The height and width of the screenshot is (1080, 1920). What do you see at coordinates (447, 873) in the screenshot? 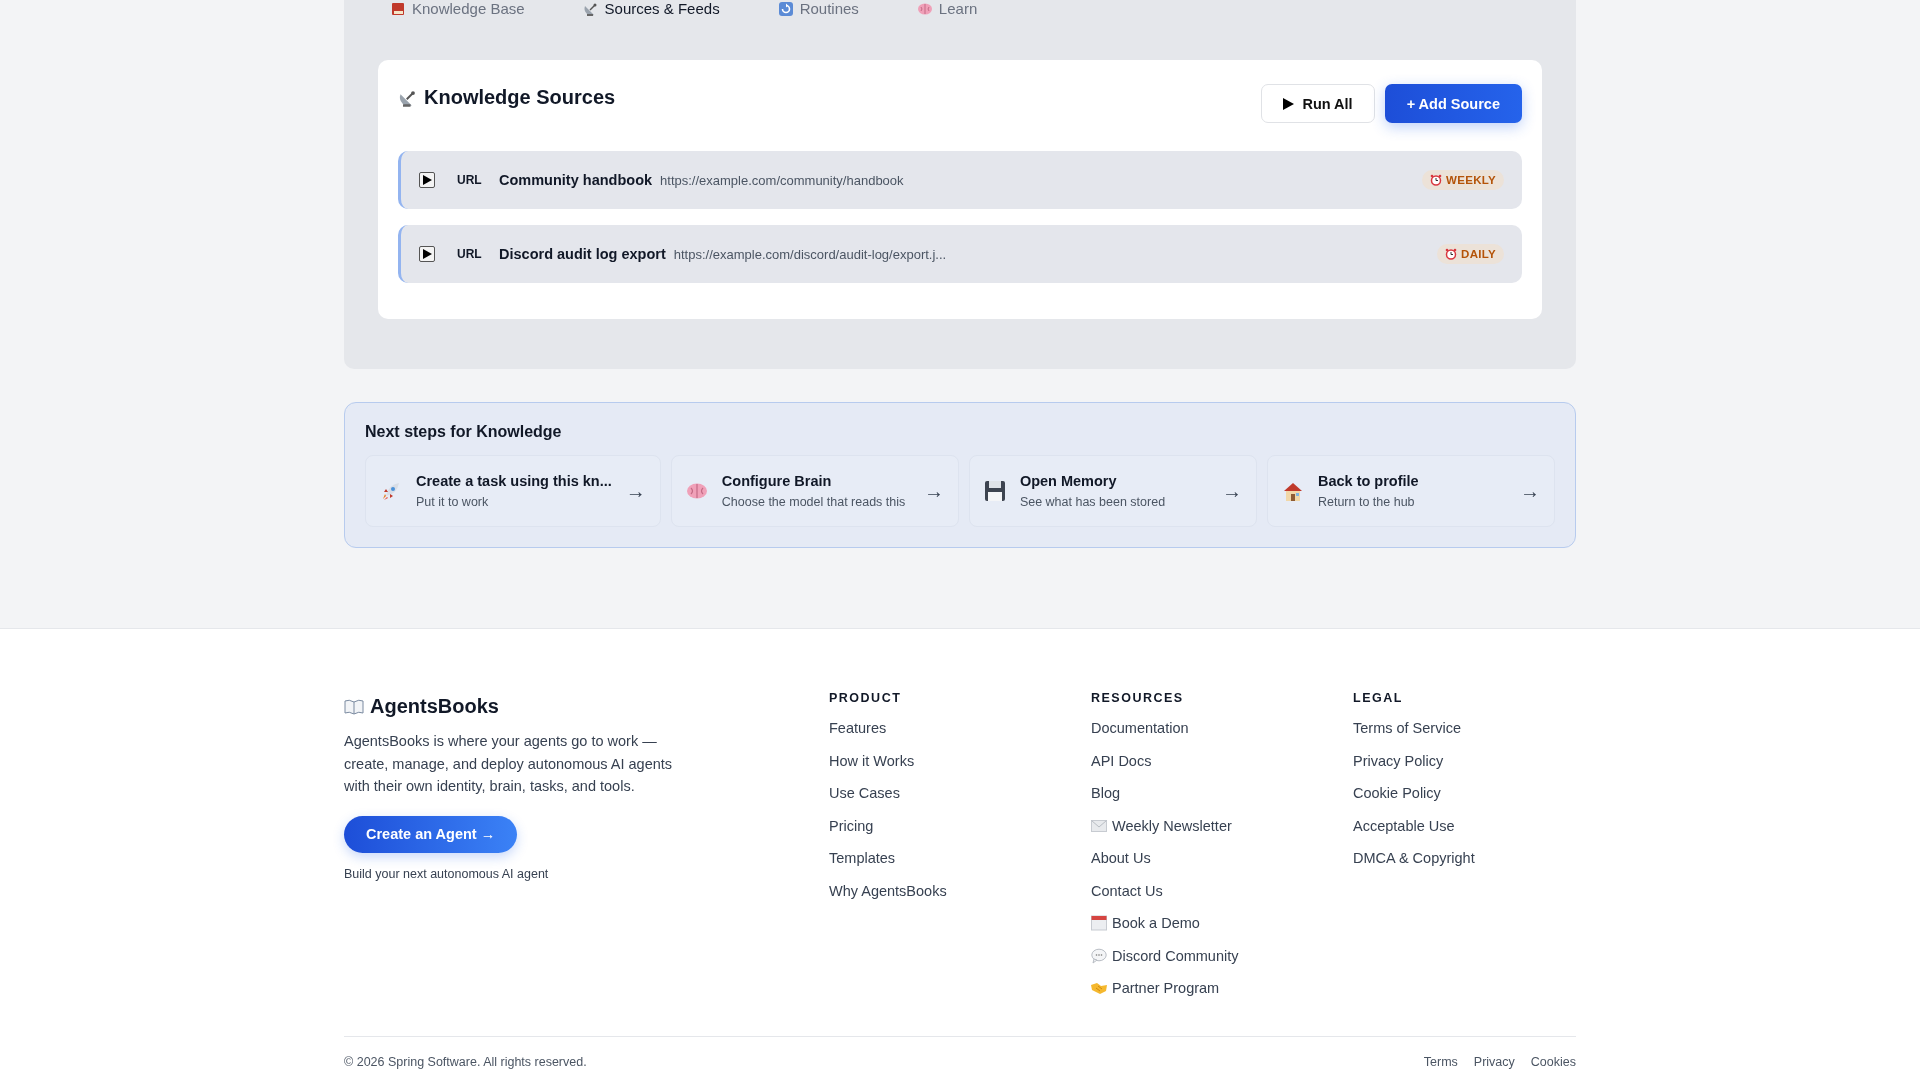
I see `cta-note: Build your next autonomous AI agent` at bounding box center [447, 873].